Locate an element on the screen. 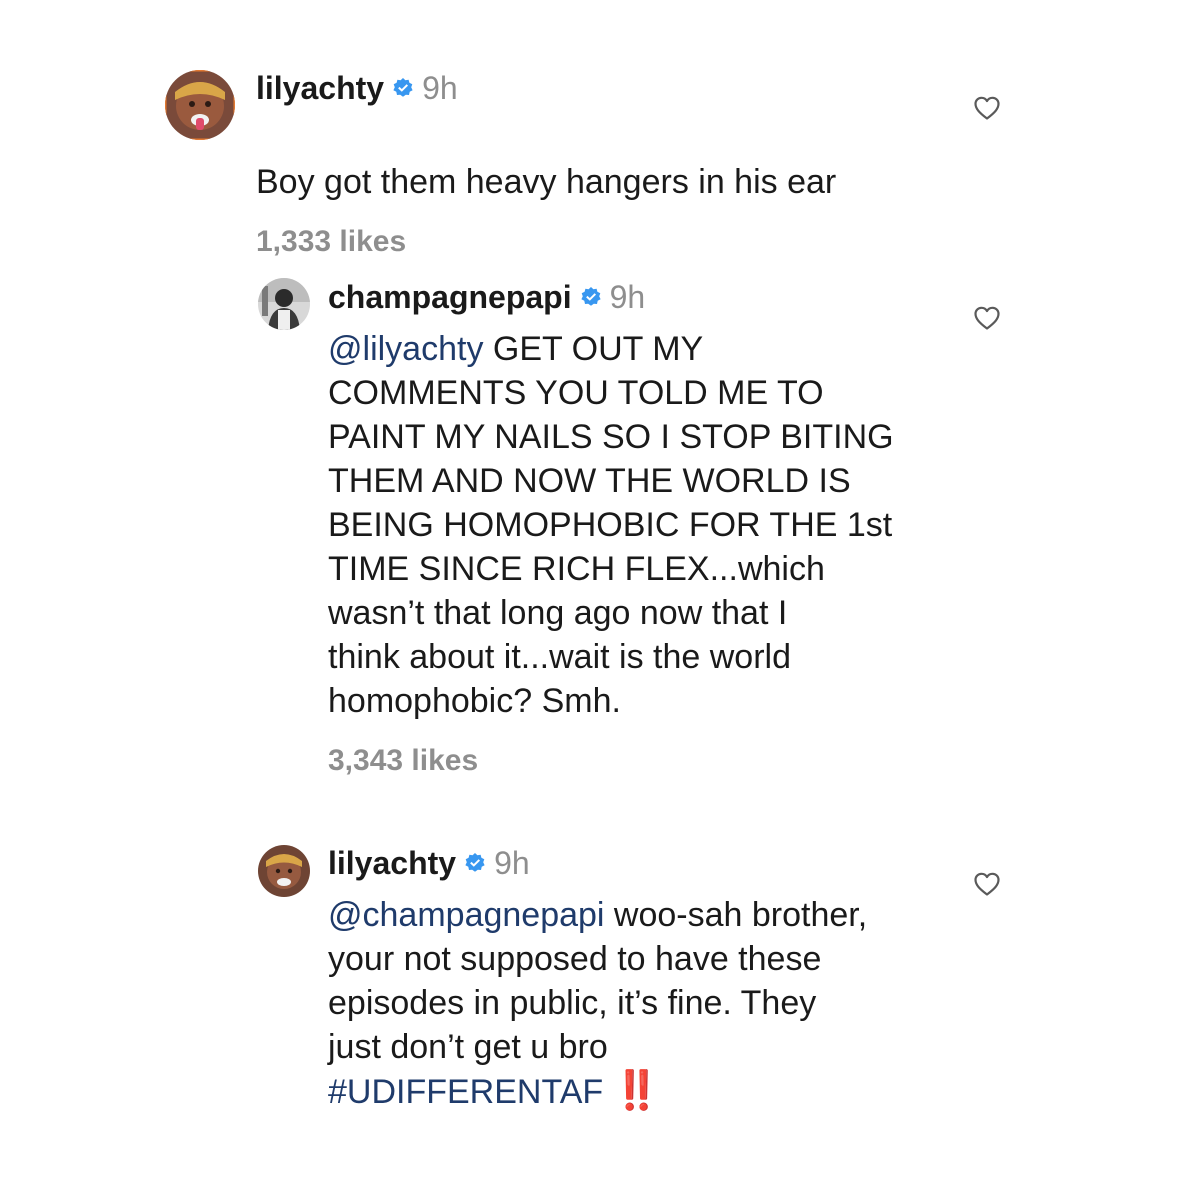  comment-header: lilyachty 9h is located at coordinates (648, 863).